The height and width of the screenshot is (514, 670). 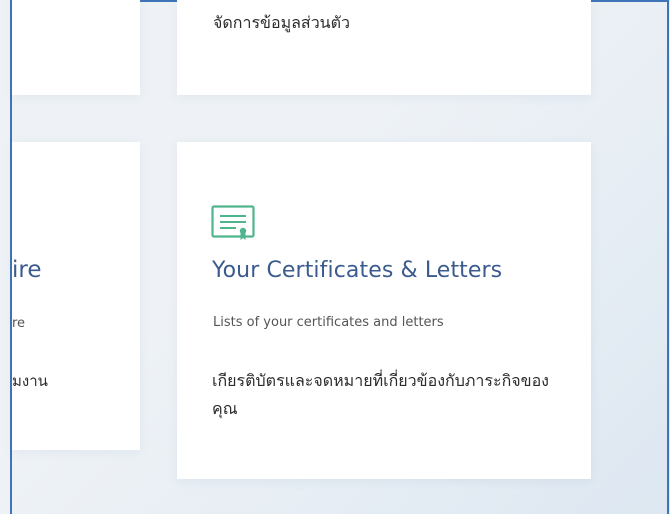 What do you see at coordinates (357, 270) in the screenshot?
I see `certificates-title: Your Certificates & Letters` at bounding box center [357, 270].